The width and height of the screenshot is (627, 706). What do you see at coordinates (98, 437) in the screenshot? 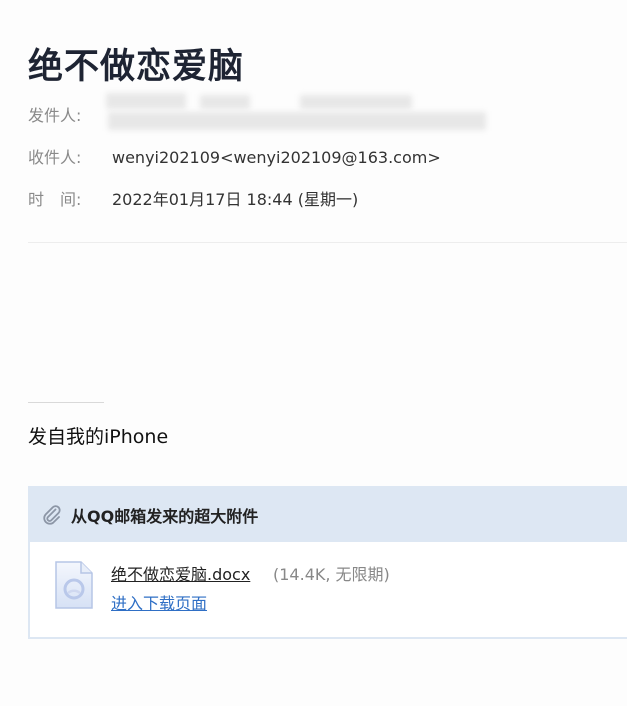
I see `body-signature: 发自我的iPhone` at bounding box center [98, 437].